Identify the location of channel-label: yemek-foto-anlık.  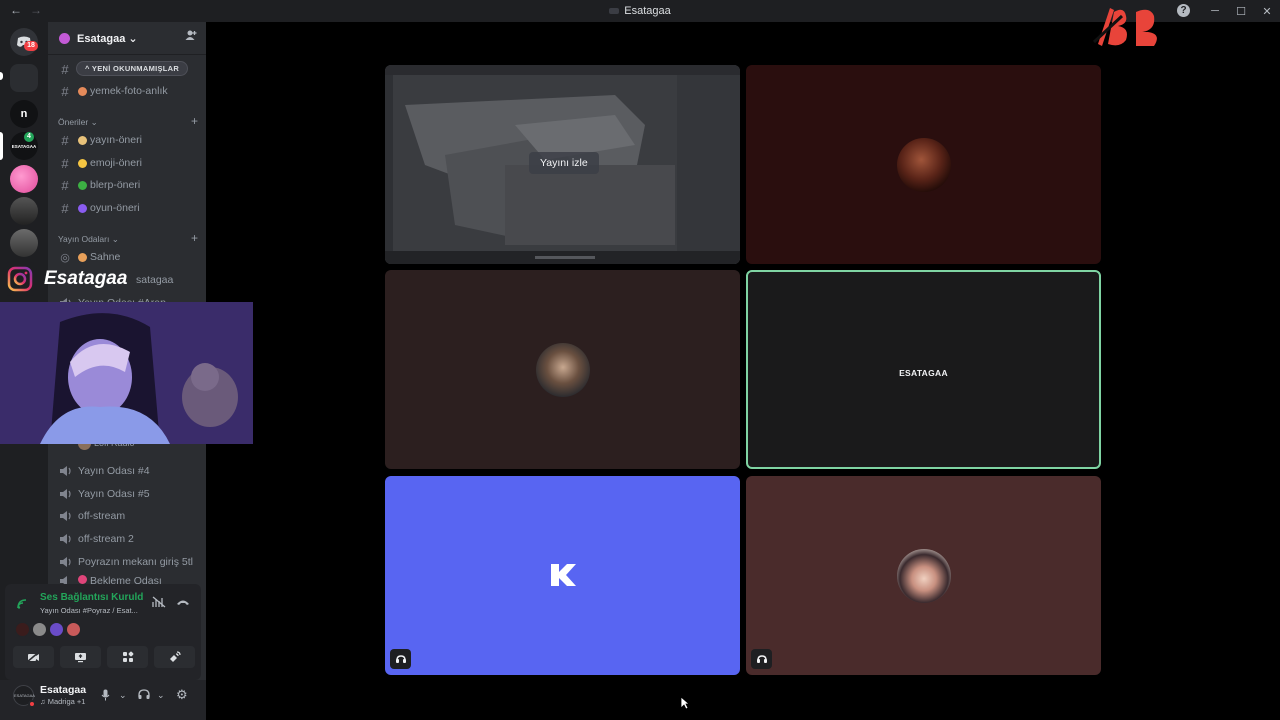
(129, 91).